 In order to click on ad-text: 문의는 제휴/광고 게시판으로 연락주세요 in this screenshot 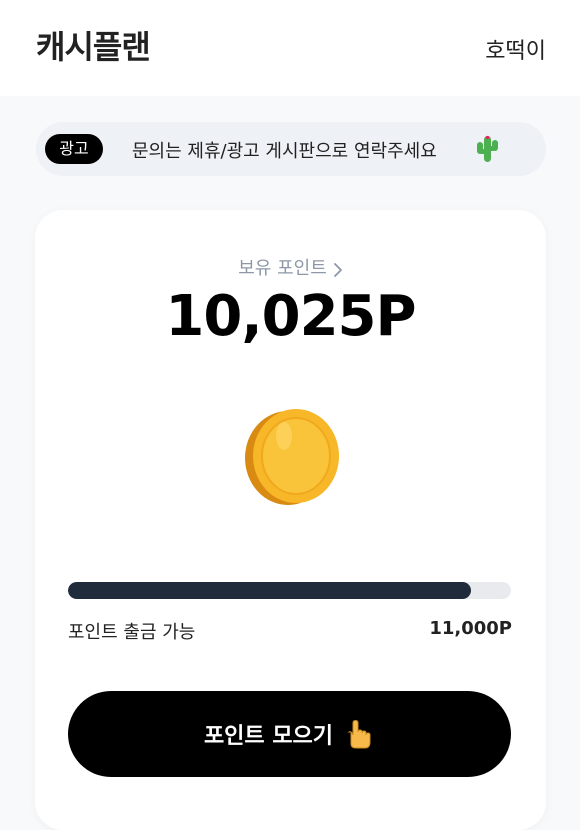, I will do `click(284, 151)`.